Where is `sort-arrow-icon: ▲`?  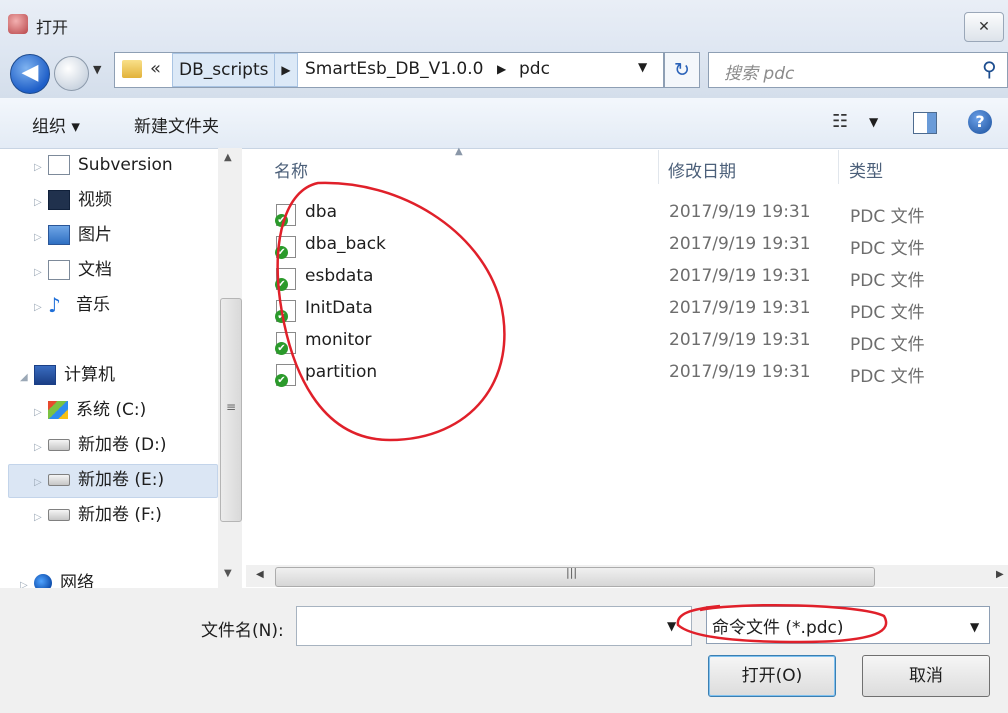
sort-arrow-icon: ▲ is located at coordinates (459, 151).